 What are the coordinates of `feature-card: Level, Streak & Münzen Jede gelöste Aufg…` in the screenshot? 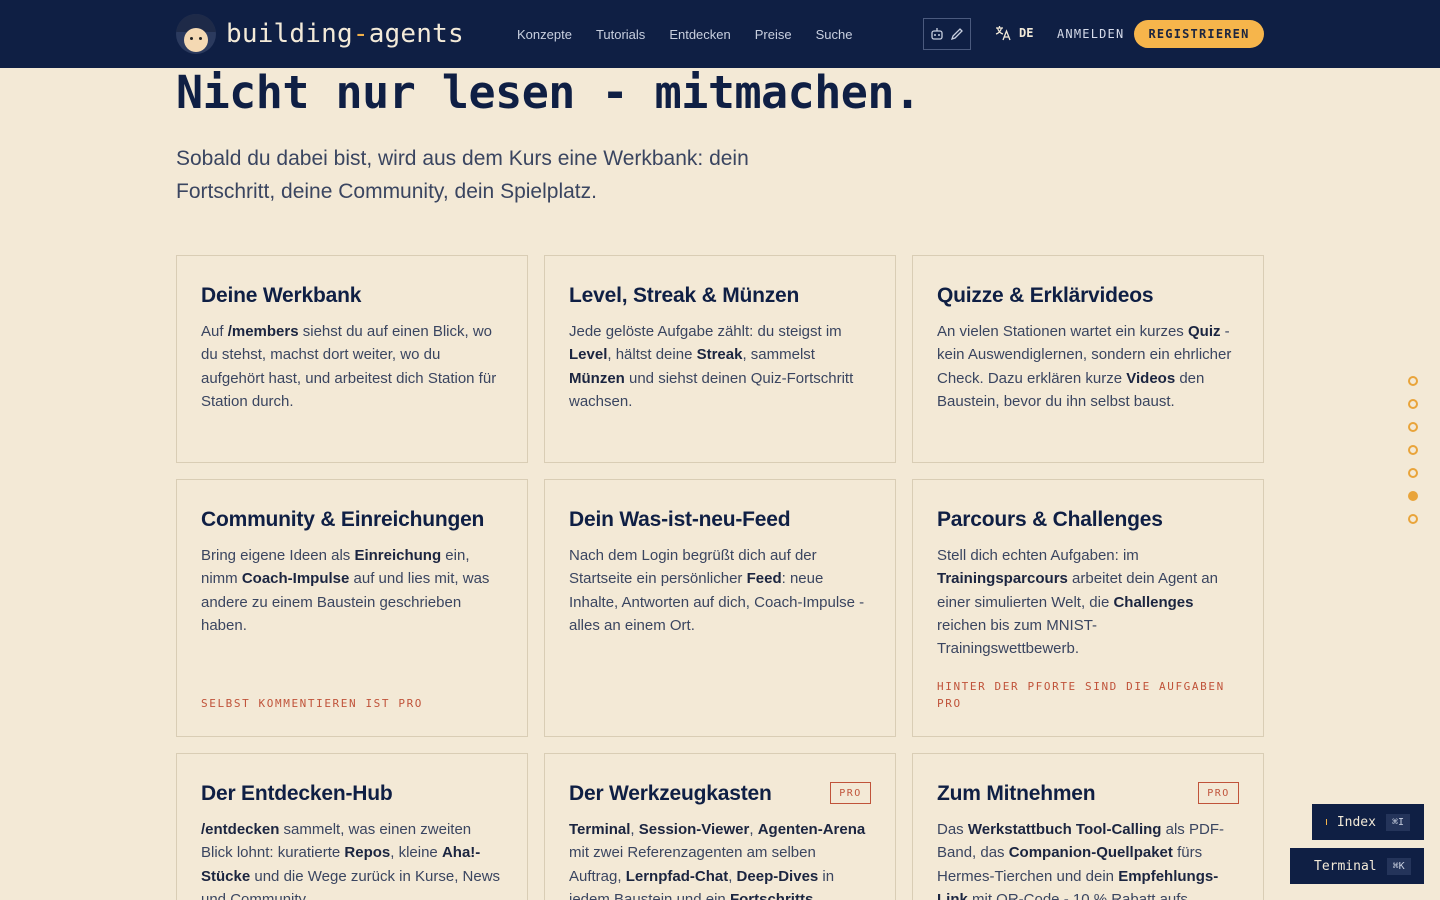 It's located at (720, 359).